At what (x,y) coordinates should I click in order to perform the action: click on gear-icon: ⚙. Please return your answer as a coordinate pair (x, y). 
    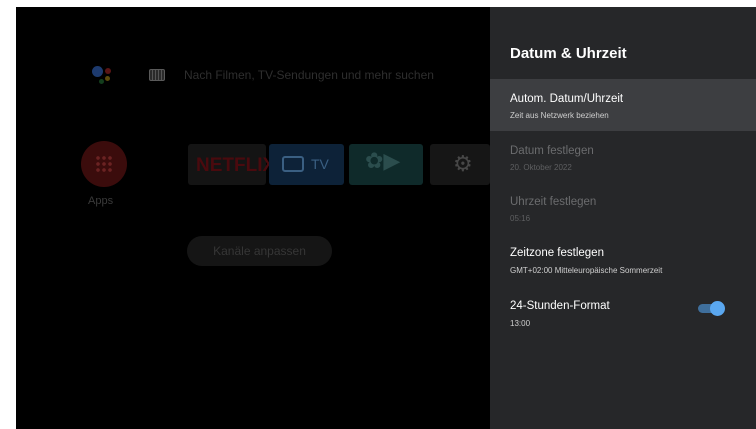
    Looking at the image, I should click on (463, 163).